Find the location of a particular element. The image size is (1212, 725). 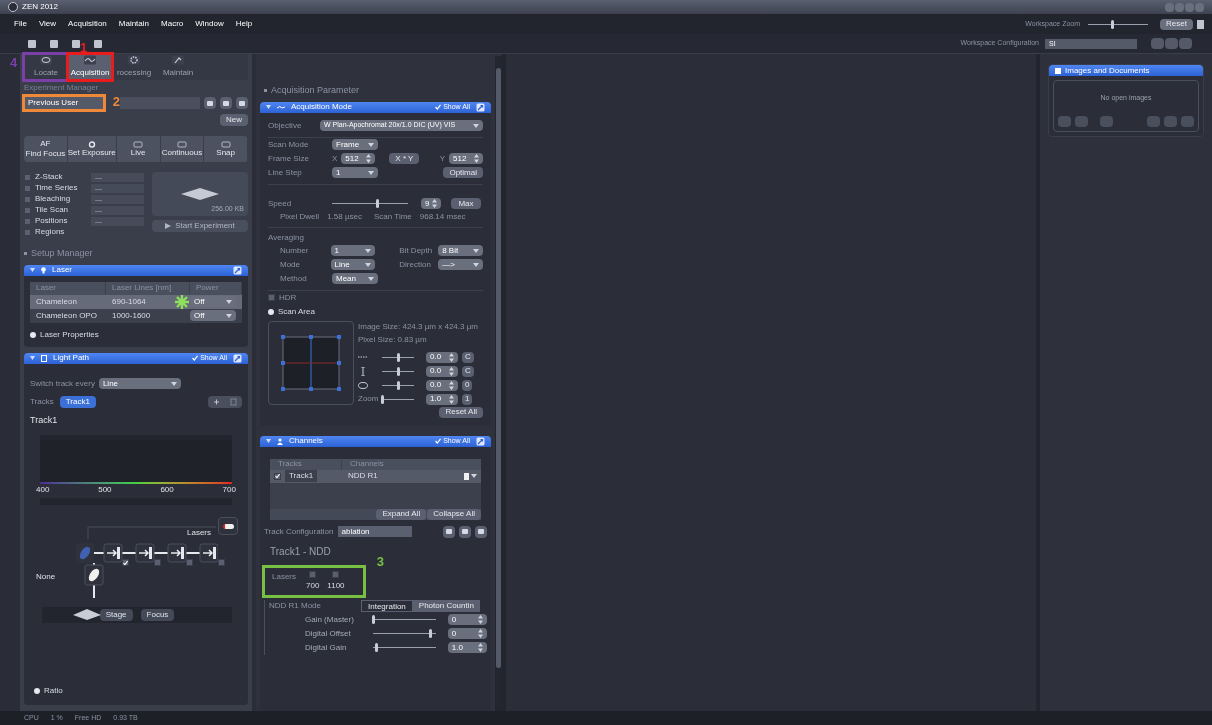

dropdown: Mean is located at coordinates (355, 278).